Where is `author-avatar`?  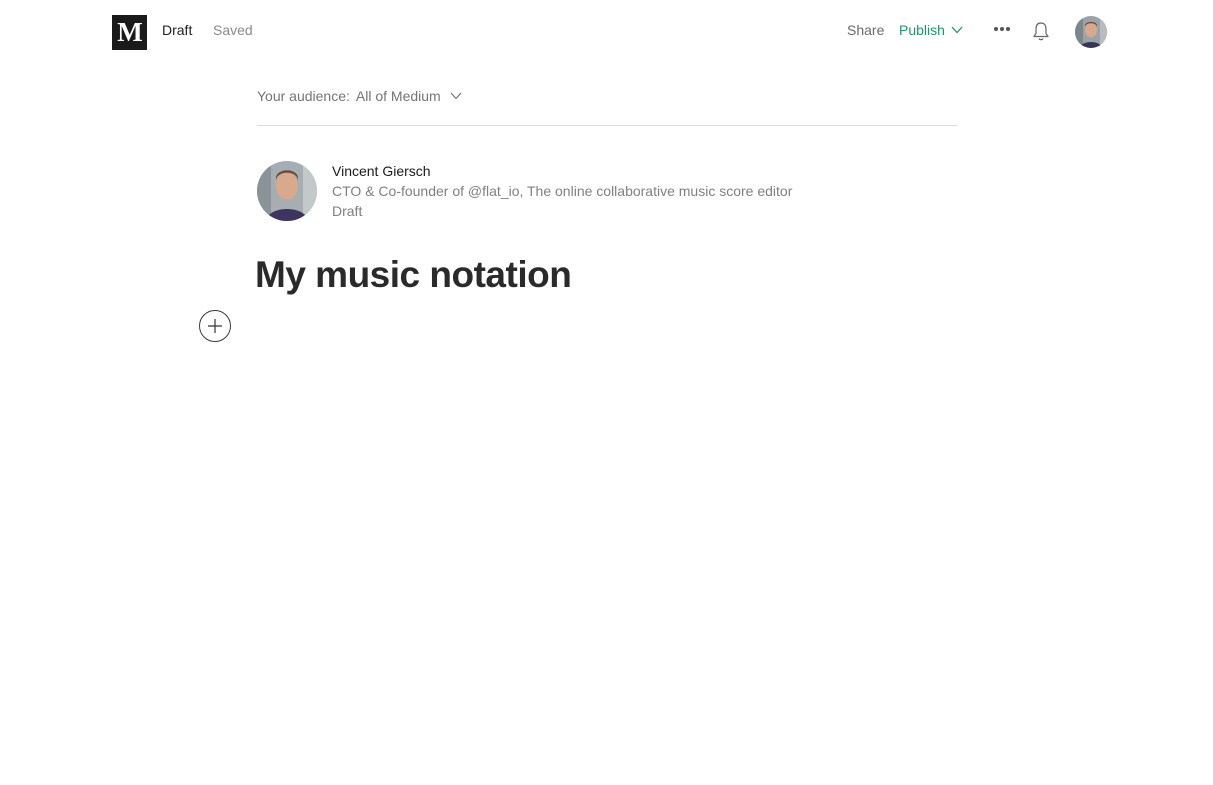
author-avatar is located at coordinates (287, 191).